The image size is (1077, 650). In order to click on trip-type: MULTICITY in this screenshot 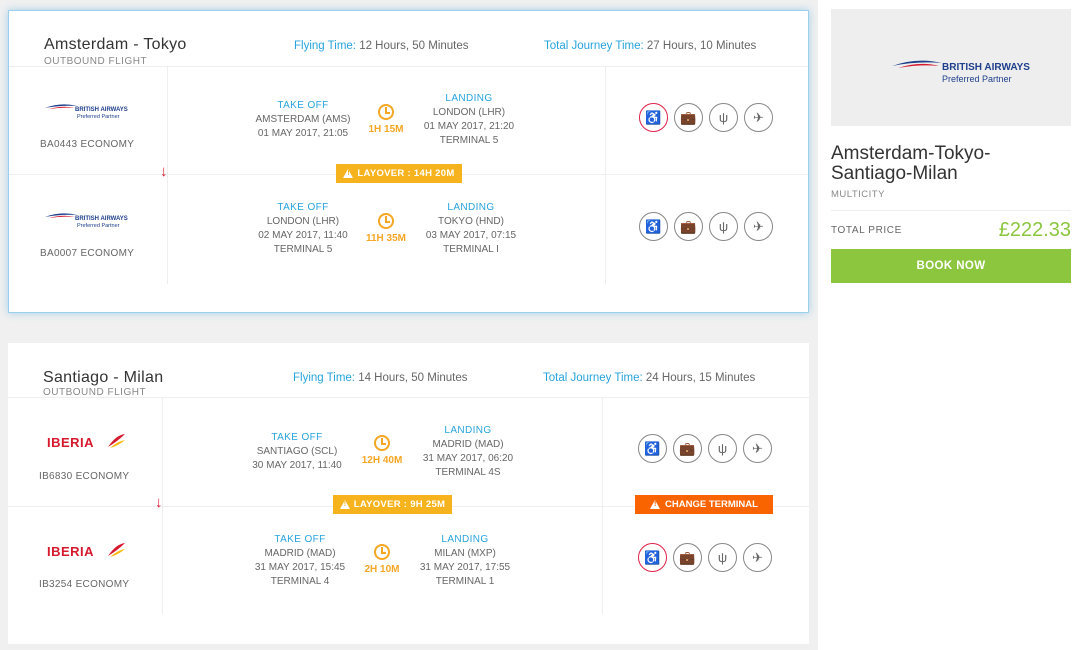, I will do `click(858, 194)`.